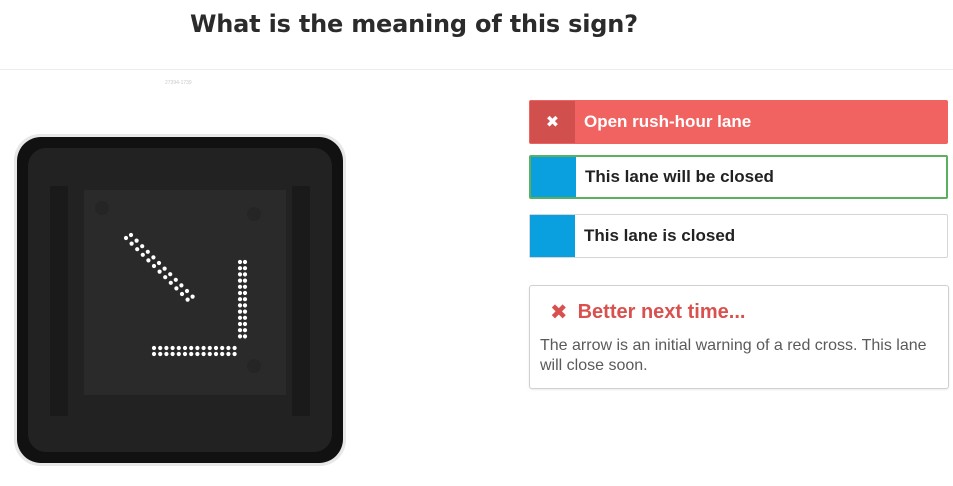 The width and height of the screenshot is (953, 486). I want to click on answer-label: This lane is closed, so click(660, 235).